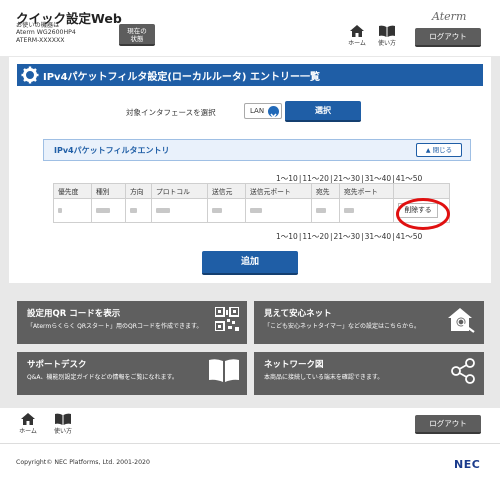 The height and width of the screenshot is (490, 500). I want to click on column-header: 送信元ポート, so click(278, 191).